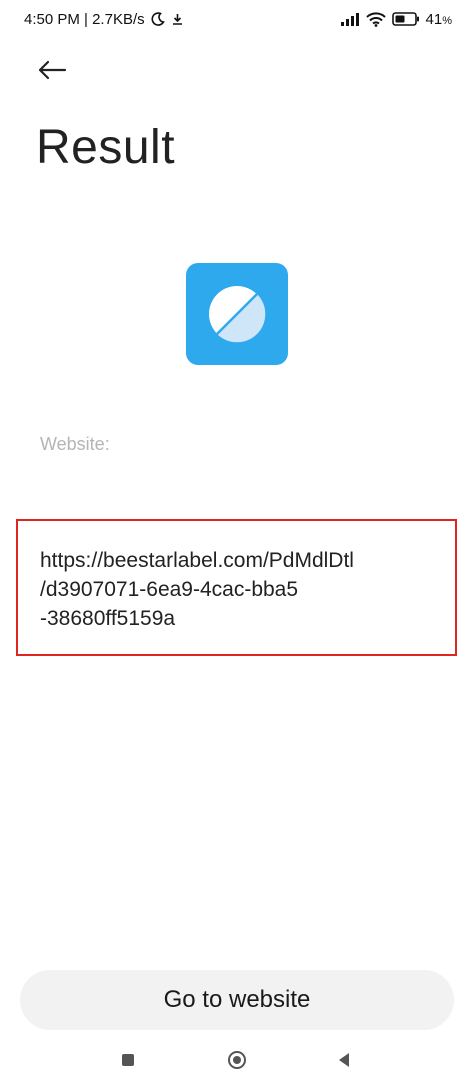 This screenshot has height=1083, width=474. I want to click on go-to-website-button: Go to website, so click(237, 1000).